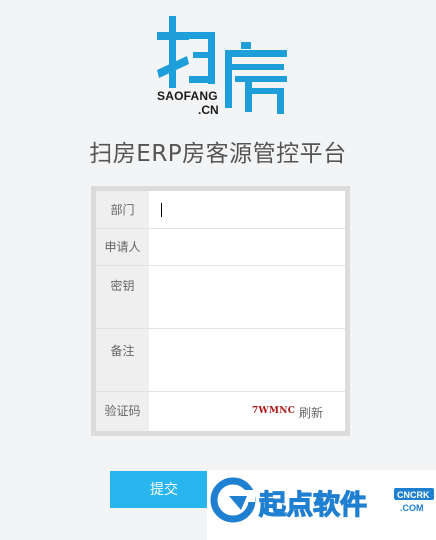  I want to click on captcha-row: 验证码 7WMNC 刷新, so click(220, 411).